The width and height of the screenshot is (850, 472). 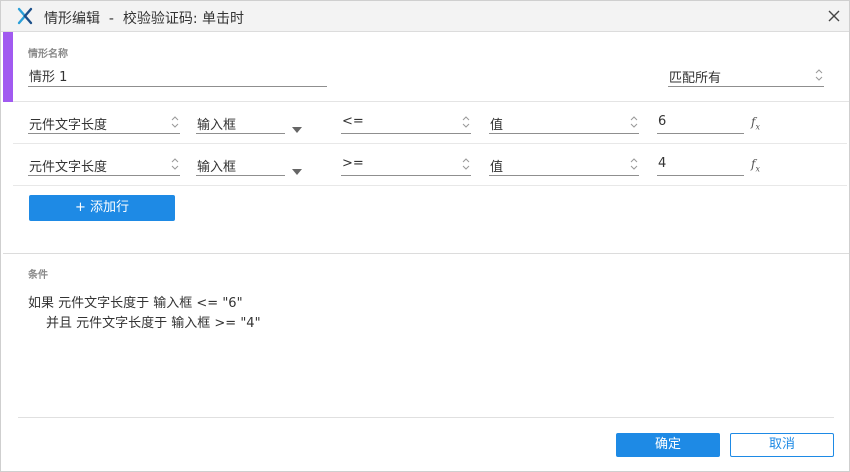 What do you see at coordinates (177, 76) in the screenshot?
I see `scenario-name-input` at bounding box center [177, 76].